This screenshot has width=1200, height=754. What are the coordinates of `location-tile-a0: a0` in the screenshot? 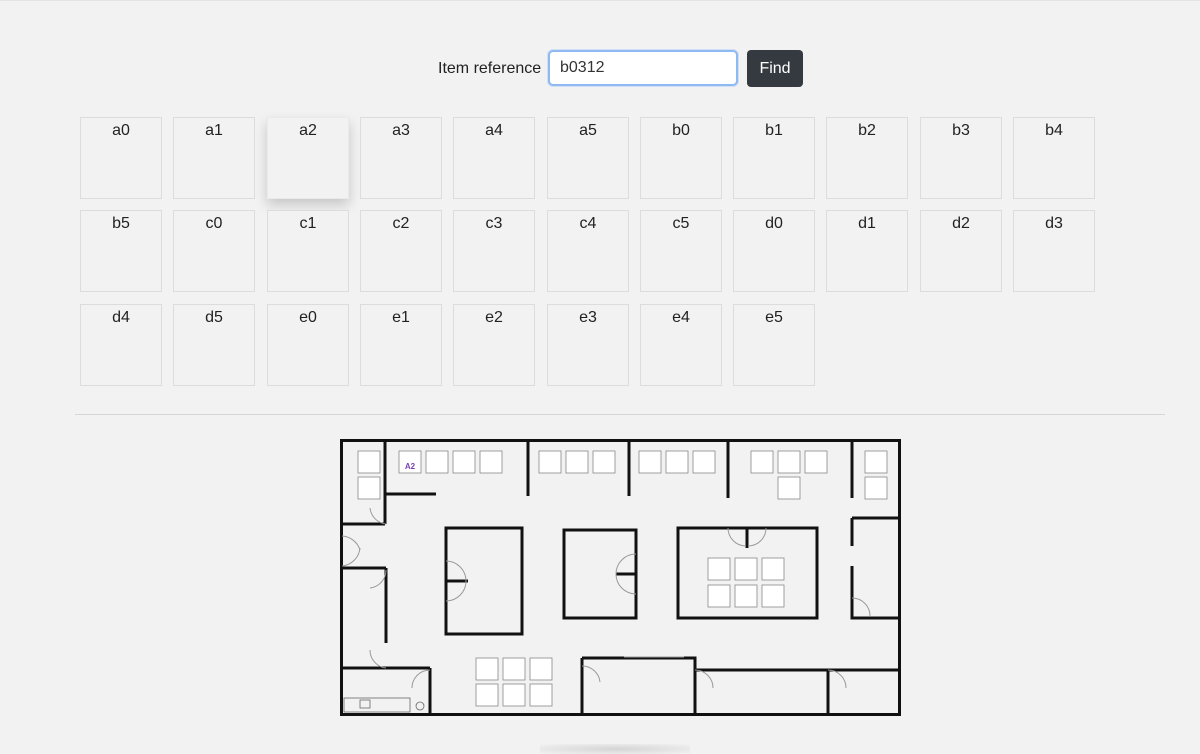 It's located at (121, 158).